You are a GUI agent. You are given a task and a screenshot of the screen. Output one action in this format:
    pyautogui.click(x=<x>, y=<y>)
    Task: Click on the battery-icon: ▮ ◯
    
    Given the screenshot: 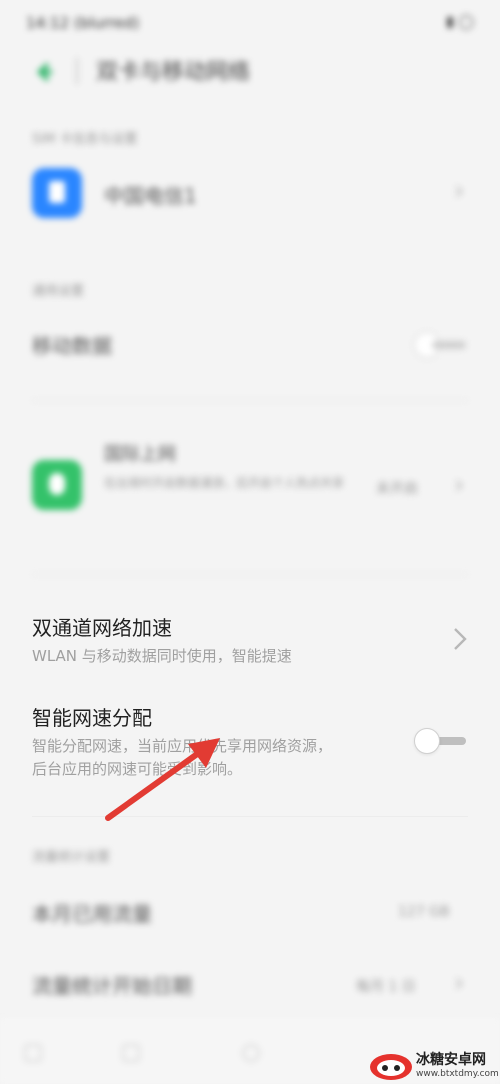 What is the action you would take?
    pyautogui.click(x=460, y=22)
    